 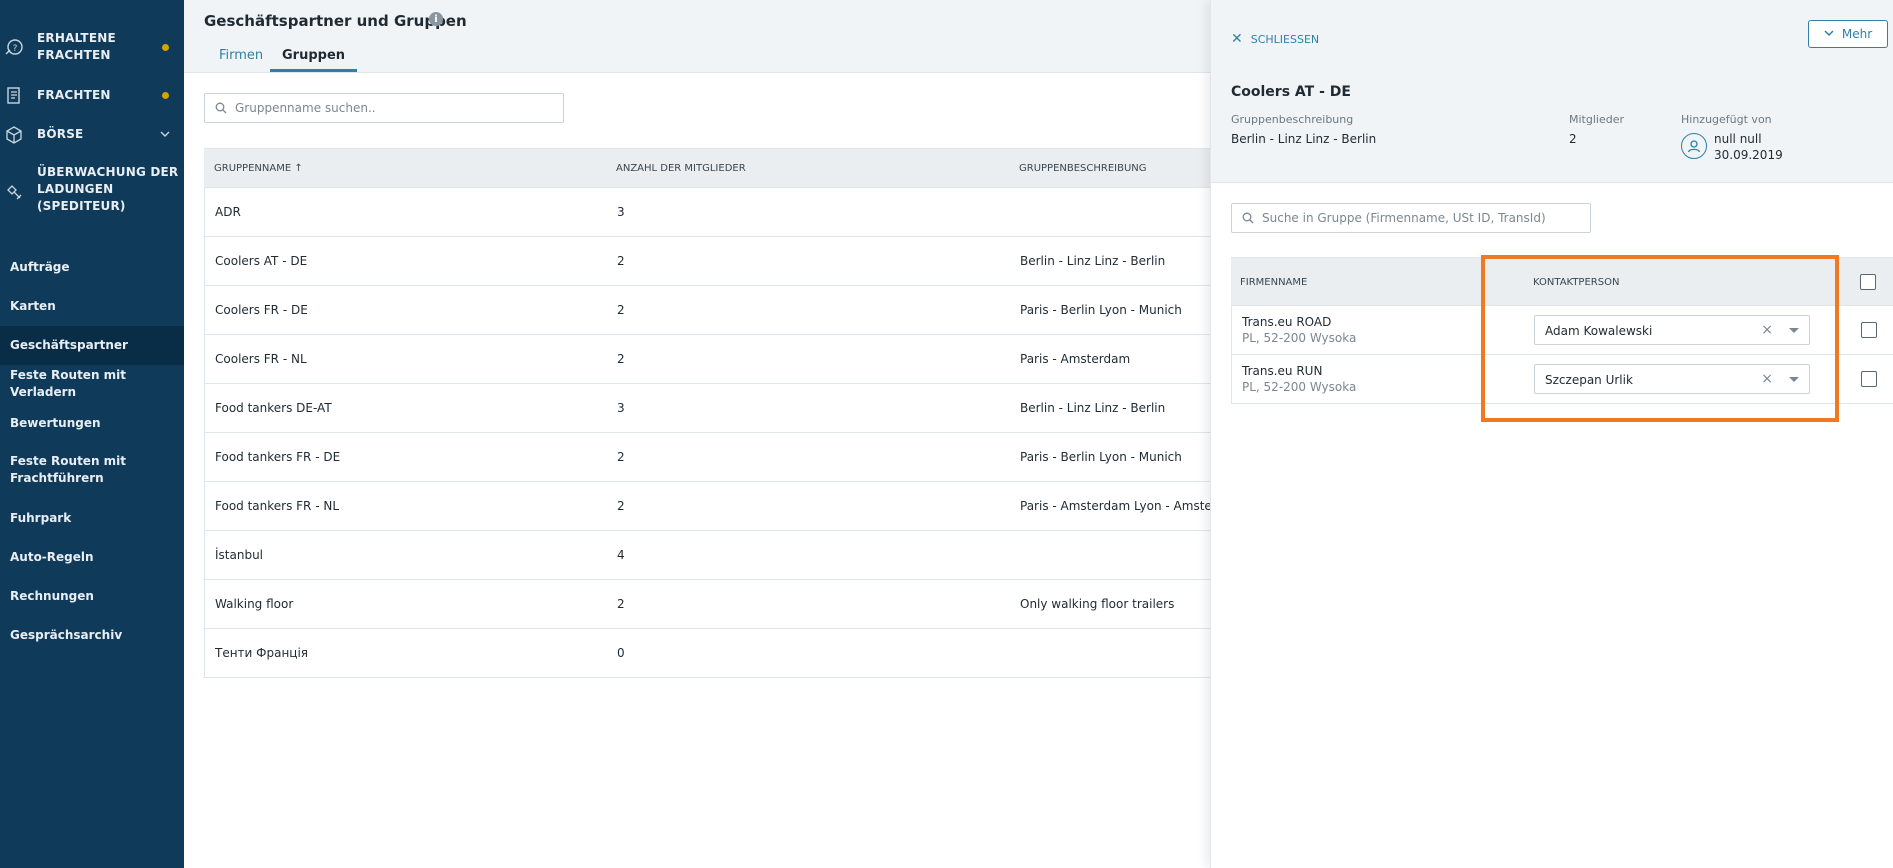 What do you see at coordinates (261, 359) in the screenshot?
I see `group-name-cell: Coolers FR - NL` at bounding box center [261, 359].